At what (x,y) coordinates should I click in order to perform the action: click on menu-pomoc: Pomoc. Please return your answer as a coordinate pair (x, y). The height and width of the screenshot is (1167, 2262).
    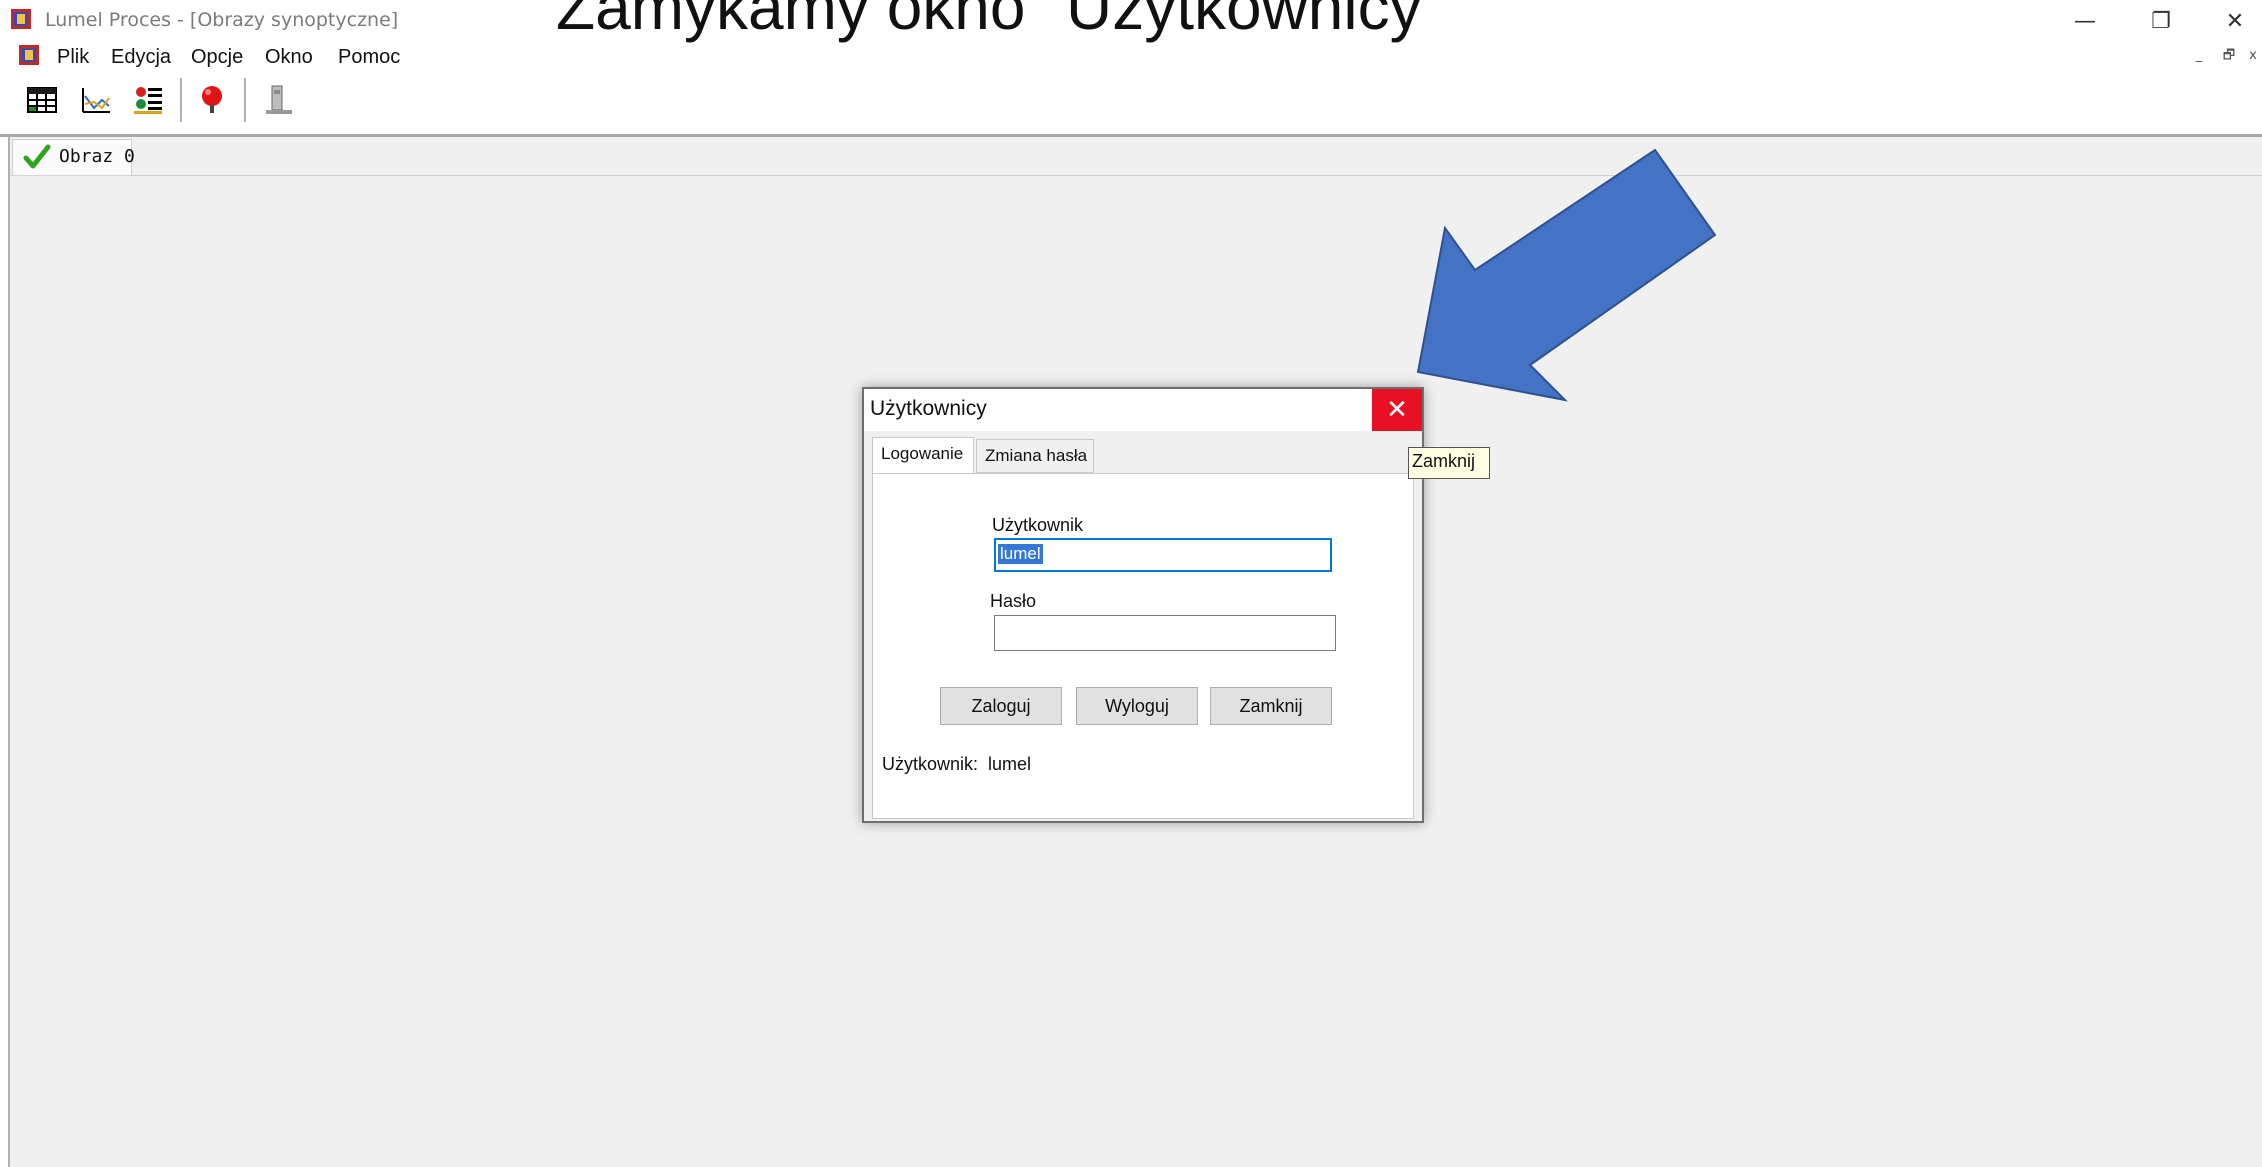
    Looking at the image, I should click on (369, 57).